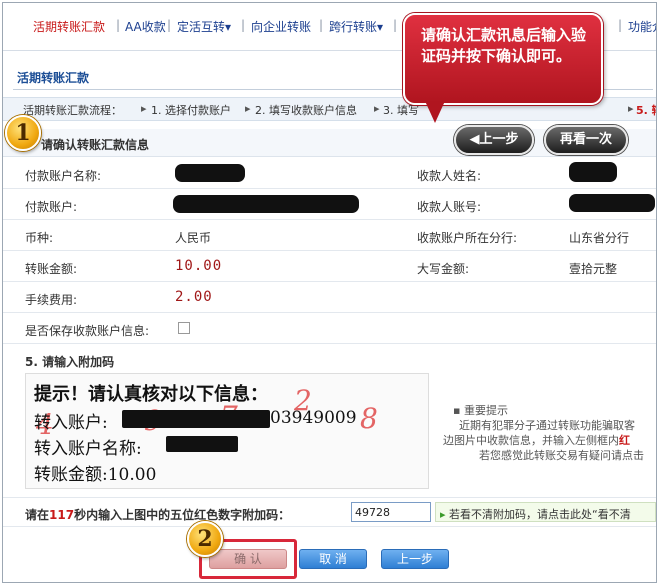 The image size is (659, 585). I want to click on payer-name-label: 付款账户名称:, so click(63, 176).